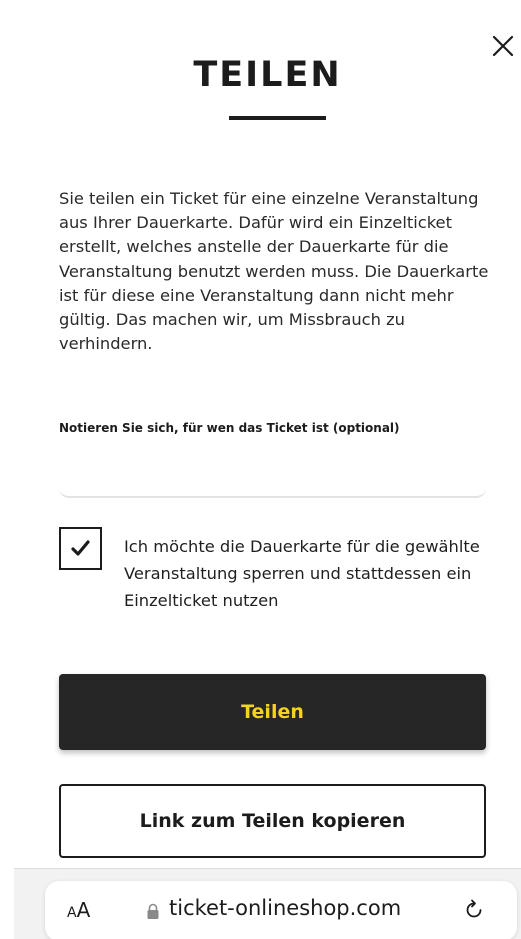  What do you see at coordinates (272, 712) in the screenshot?
I see `share-button: Teilen` at bounding box center [272, 712].